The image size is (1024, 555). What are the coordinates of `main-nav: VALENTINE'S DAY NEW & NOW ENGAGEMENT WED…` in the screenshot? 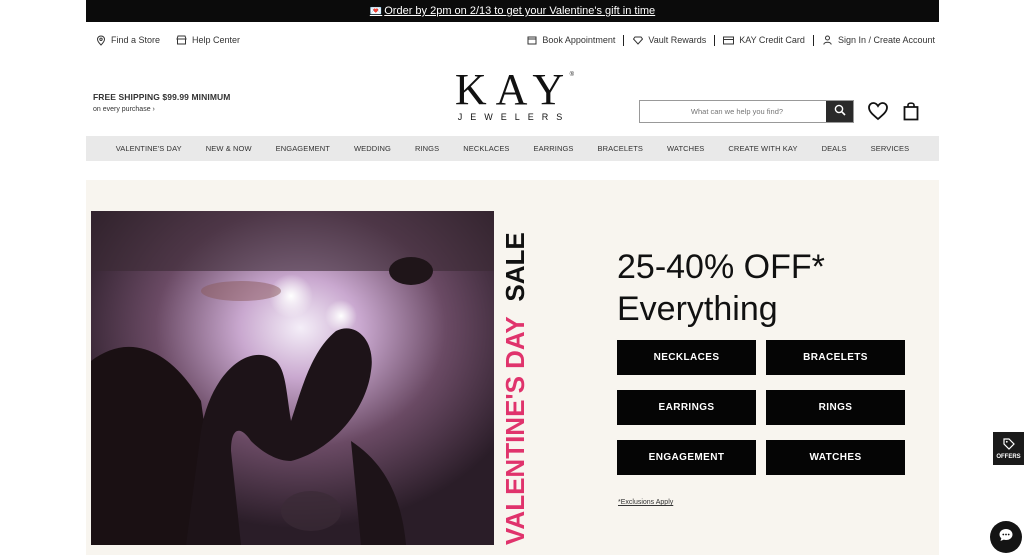 It's located at (512, 148).